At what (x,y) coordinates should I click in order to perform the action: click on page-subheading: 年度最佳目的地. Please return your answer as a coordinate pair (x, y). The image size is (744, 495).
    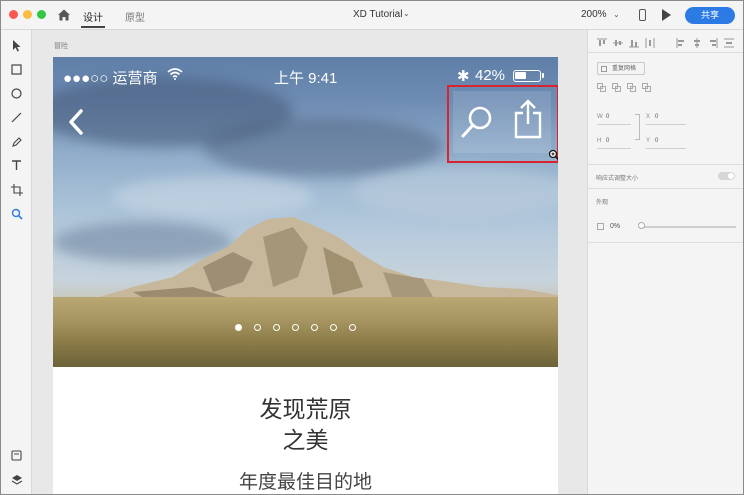
    Looking at the image, I should click on (305, 482).